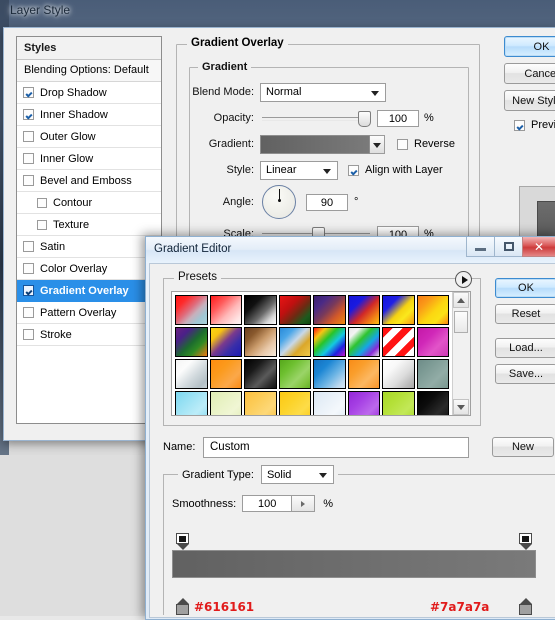 This screenshot has height=620, width=555. I want to click on presets-well, so click(321, 353).